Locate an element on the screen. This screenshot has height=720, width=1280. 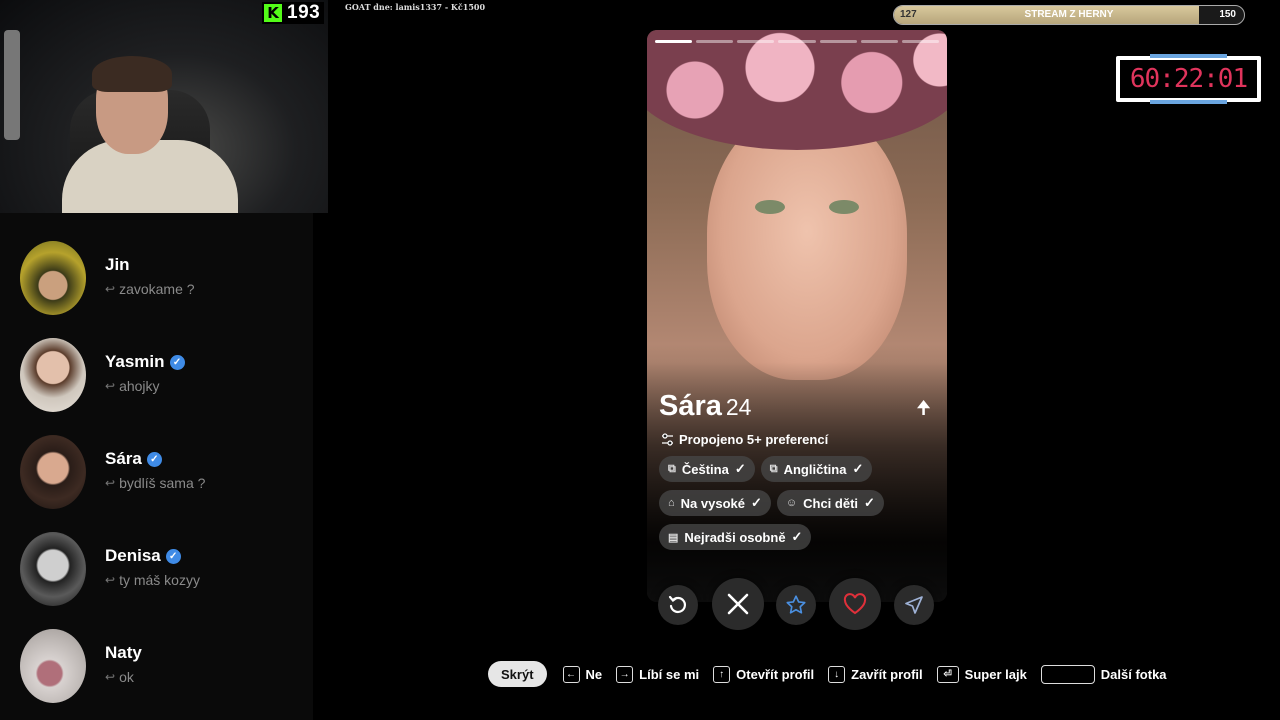
nope-button is located at coordinates (738, 604).